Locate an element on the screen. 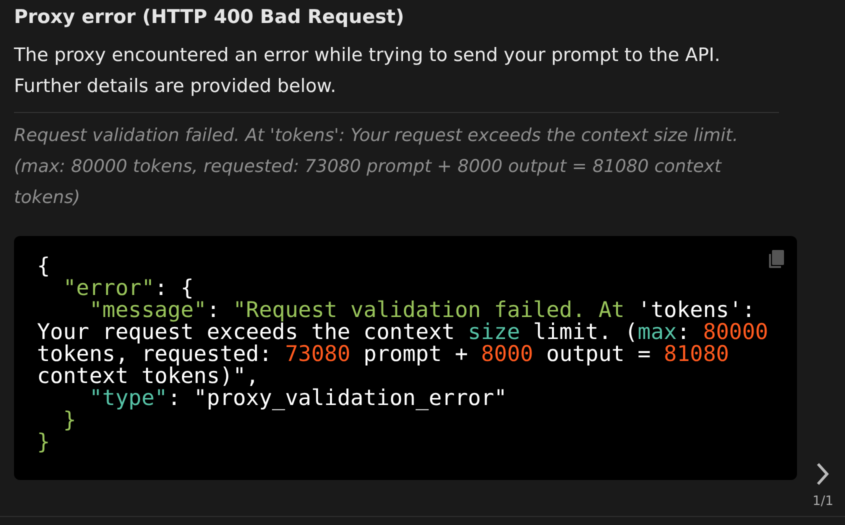  code-line: tokens, requested: 73080 prompt + 8000 output = 81080 is located at coordinates (383, 355).